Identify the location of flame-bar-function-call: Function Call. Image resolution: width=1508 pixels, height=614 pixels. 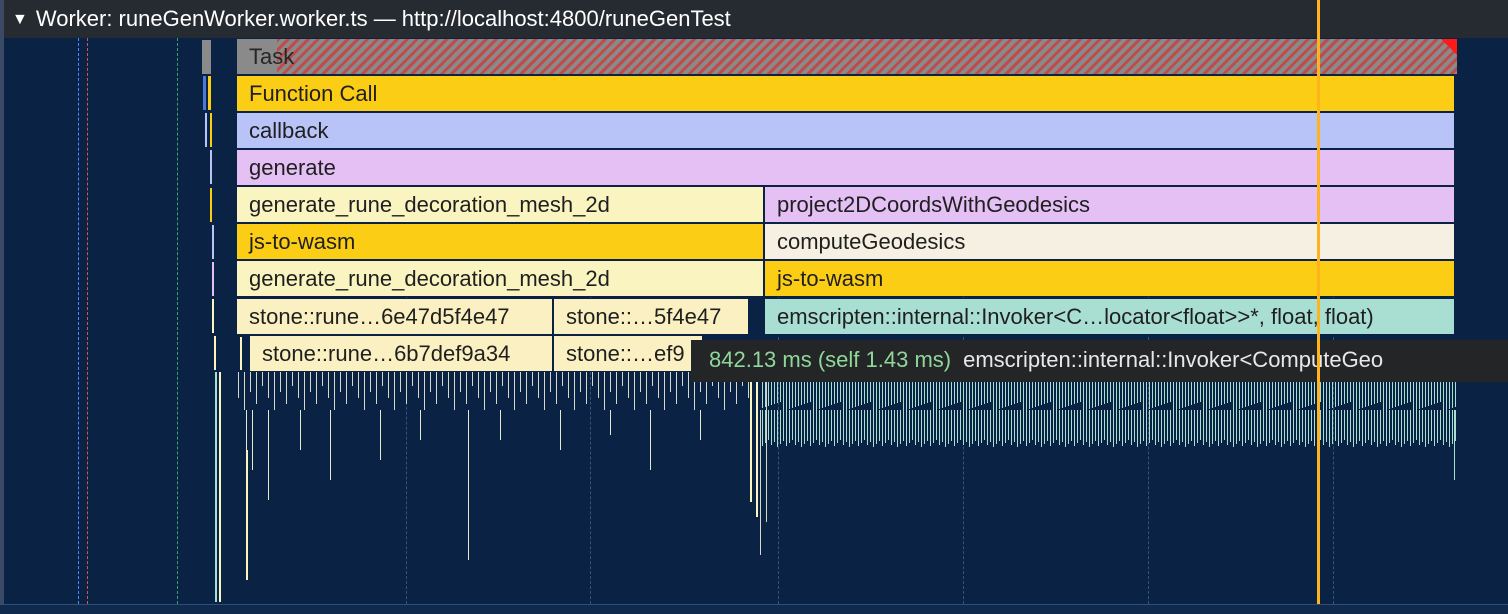
(845, 93).